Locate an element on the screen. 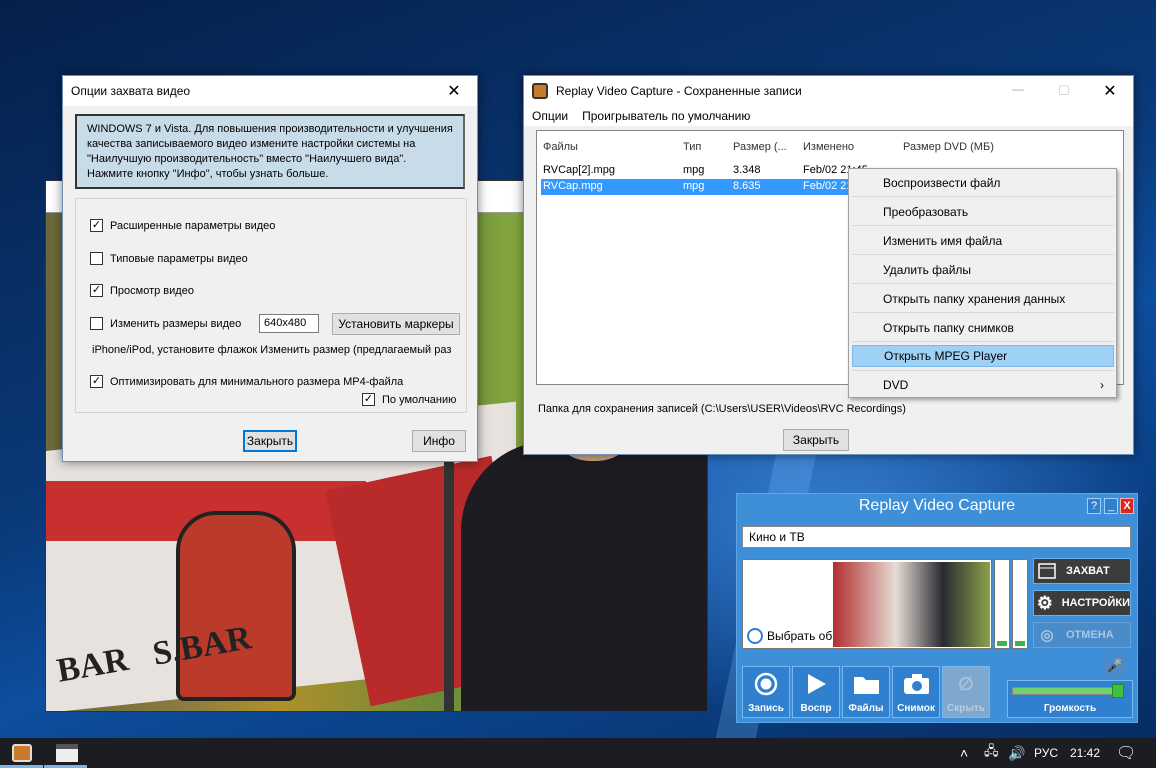  files-button: Файлы is located at coordinates (866, 692).